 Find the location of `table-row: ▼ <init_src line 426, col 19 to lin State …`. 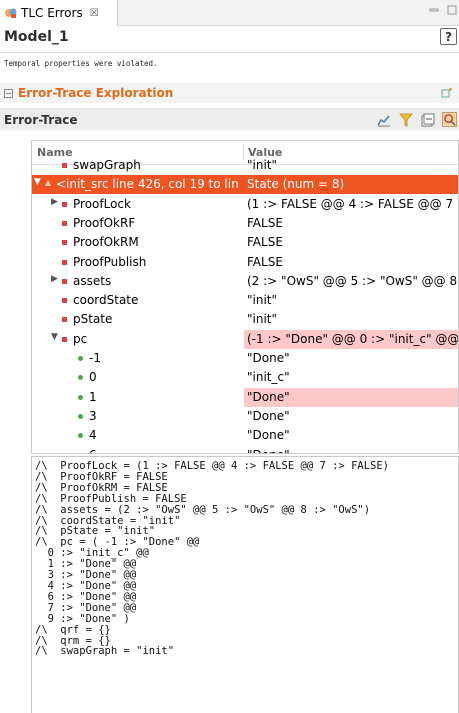

table-row: ▼ <init_src line 426, col 19 to lin State … is located at coordinates (245, 185).